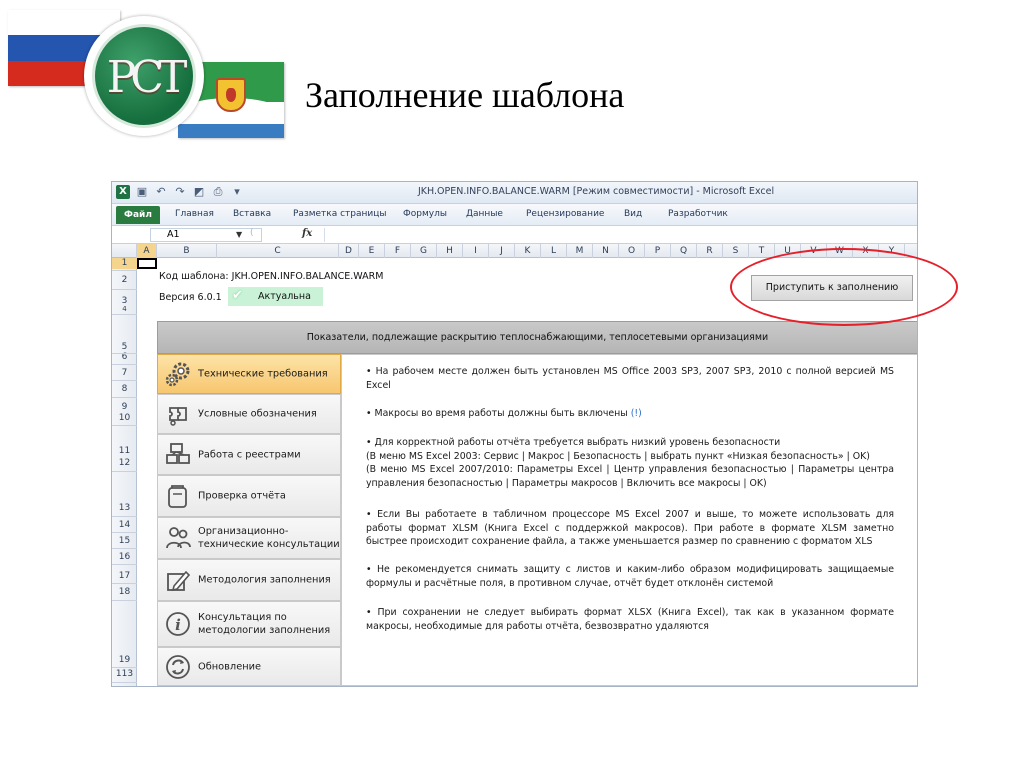 Image resolution: width=1024 pixels, height=768 pixels. I want to click on slide-title: Заполнение шаблона, so click(465, 95).